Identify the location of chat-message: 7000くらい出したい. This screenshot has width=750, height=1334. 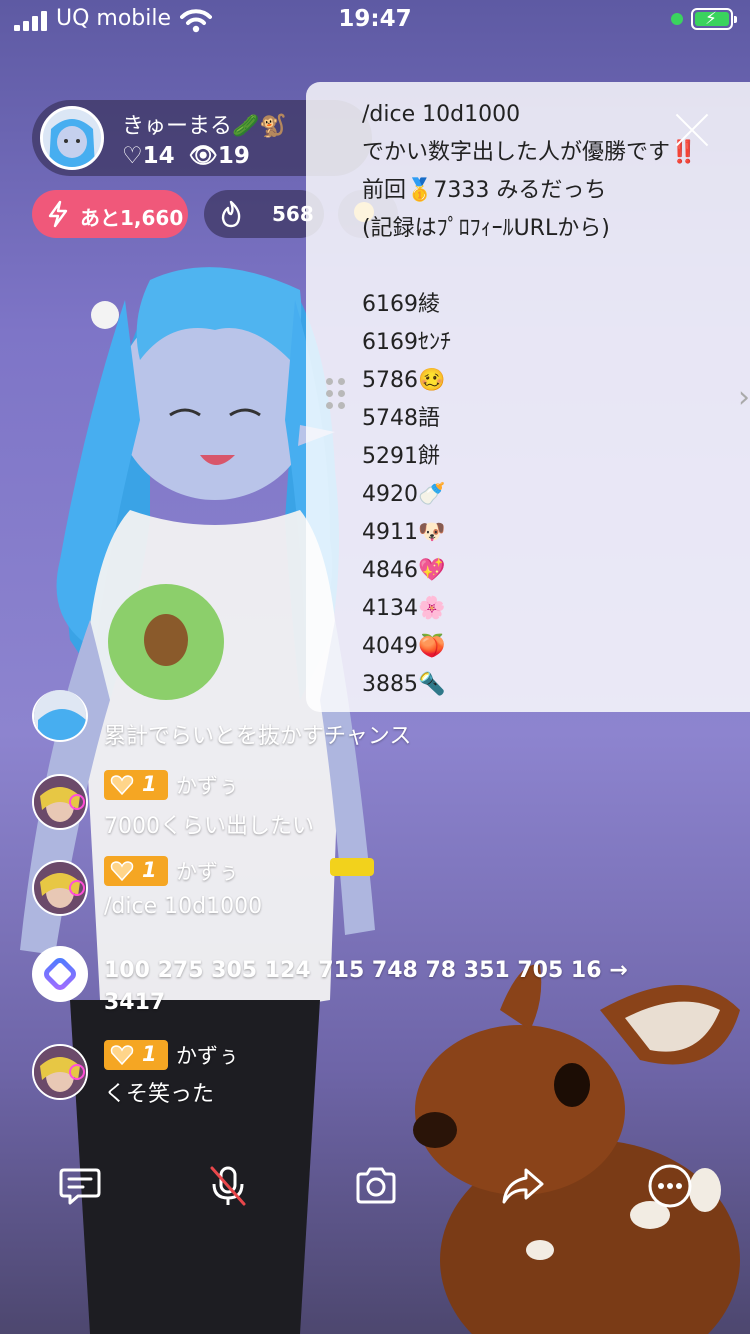
(209, 826).